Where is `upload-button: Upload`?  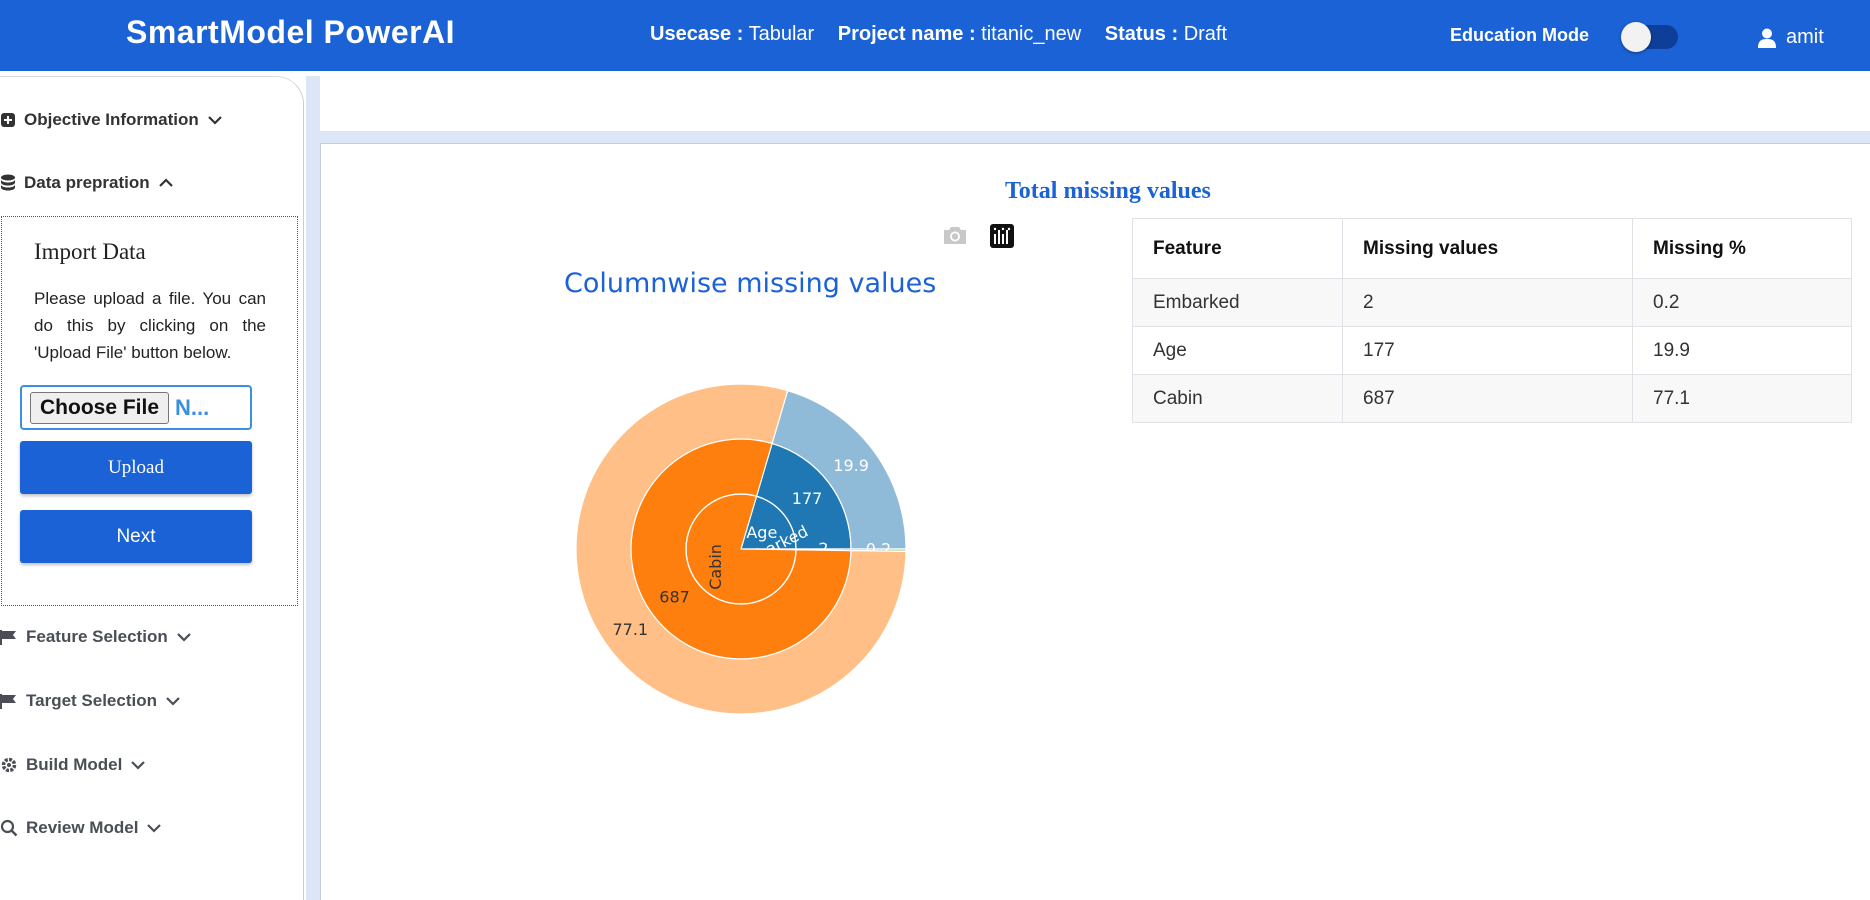
upload-button: Upload is located at coordinates (136, 467).